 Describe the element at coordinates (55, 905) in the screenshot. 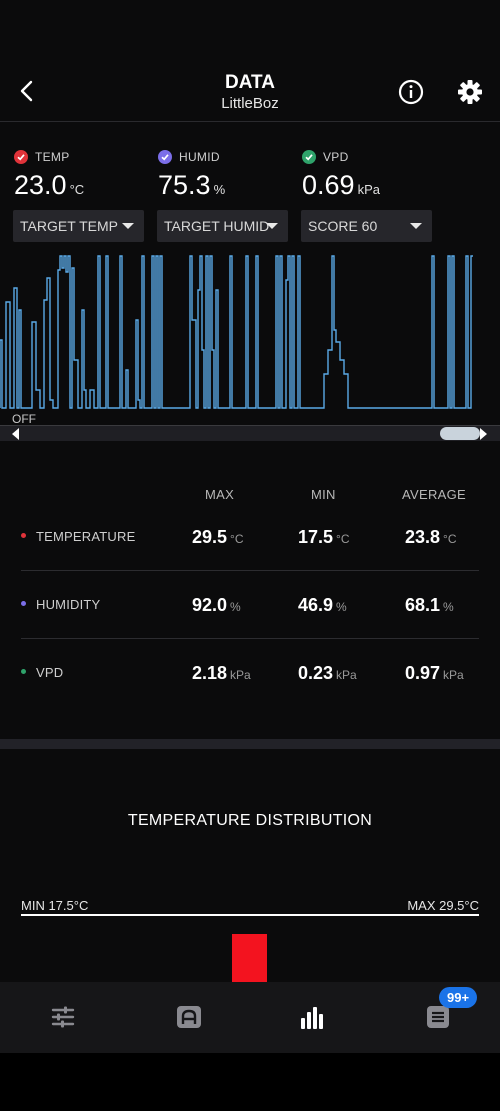

I see `distribution-min-label: MIN 17.5°C` at that location.